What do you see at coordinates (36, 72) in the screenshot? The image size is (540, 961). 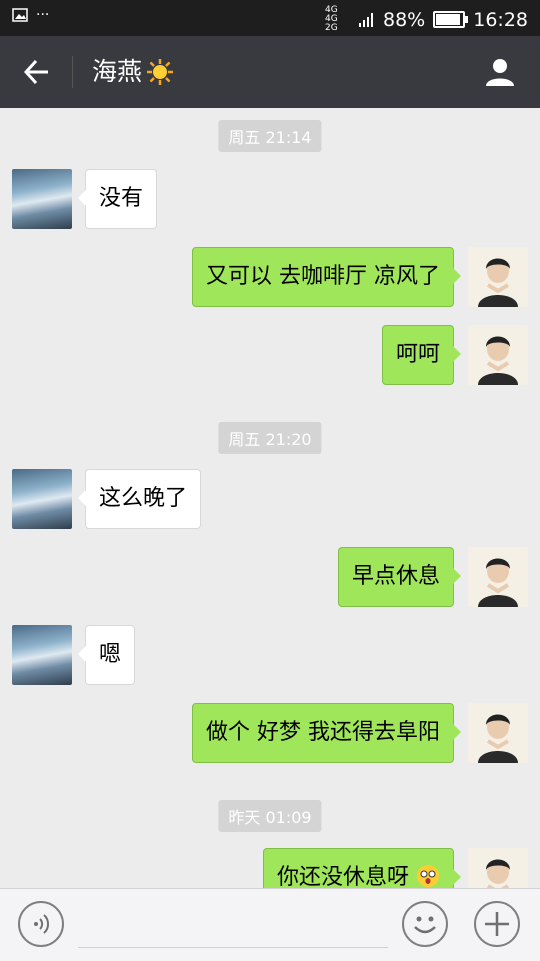 I see `back-arrow-icon` at bounding box center [36, 72].